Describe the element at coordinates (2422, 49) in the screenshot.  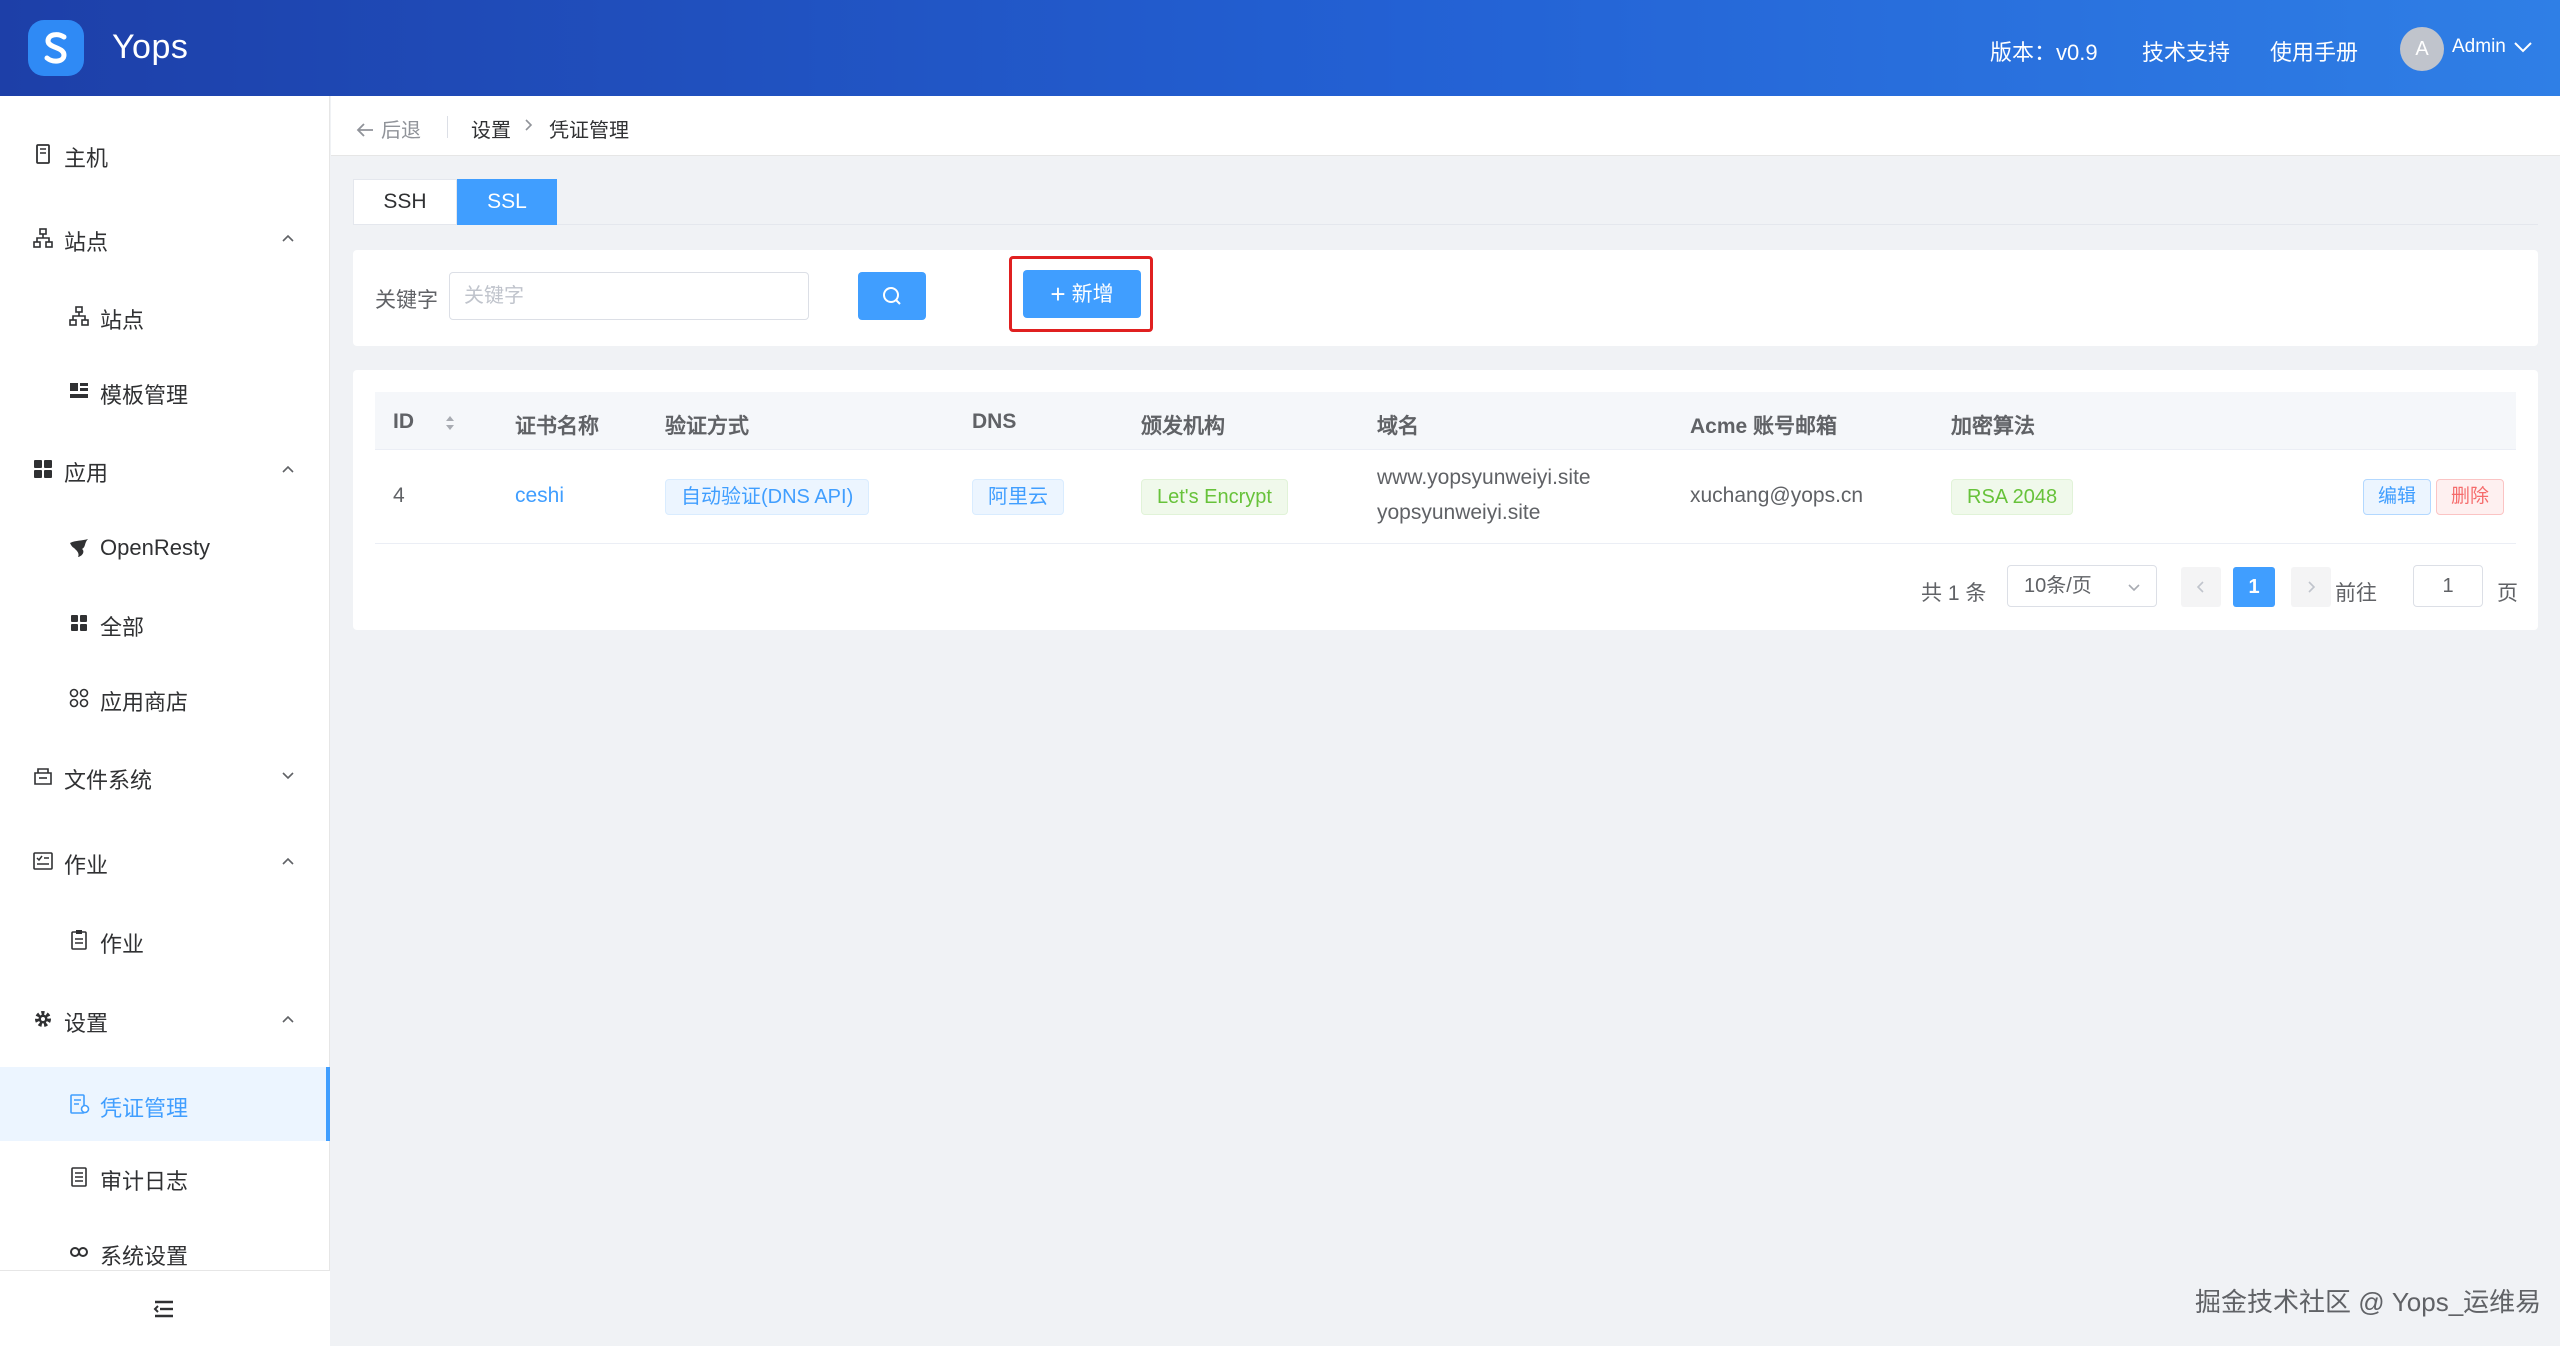
I see `avatar: A` at that location.